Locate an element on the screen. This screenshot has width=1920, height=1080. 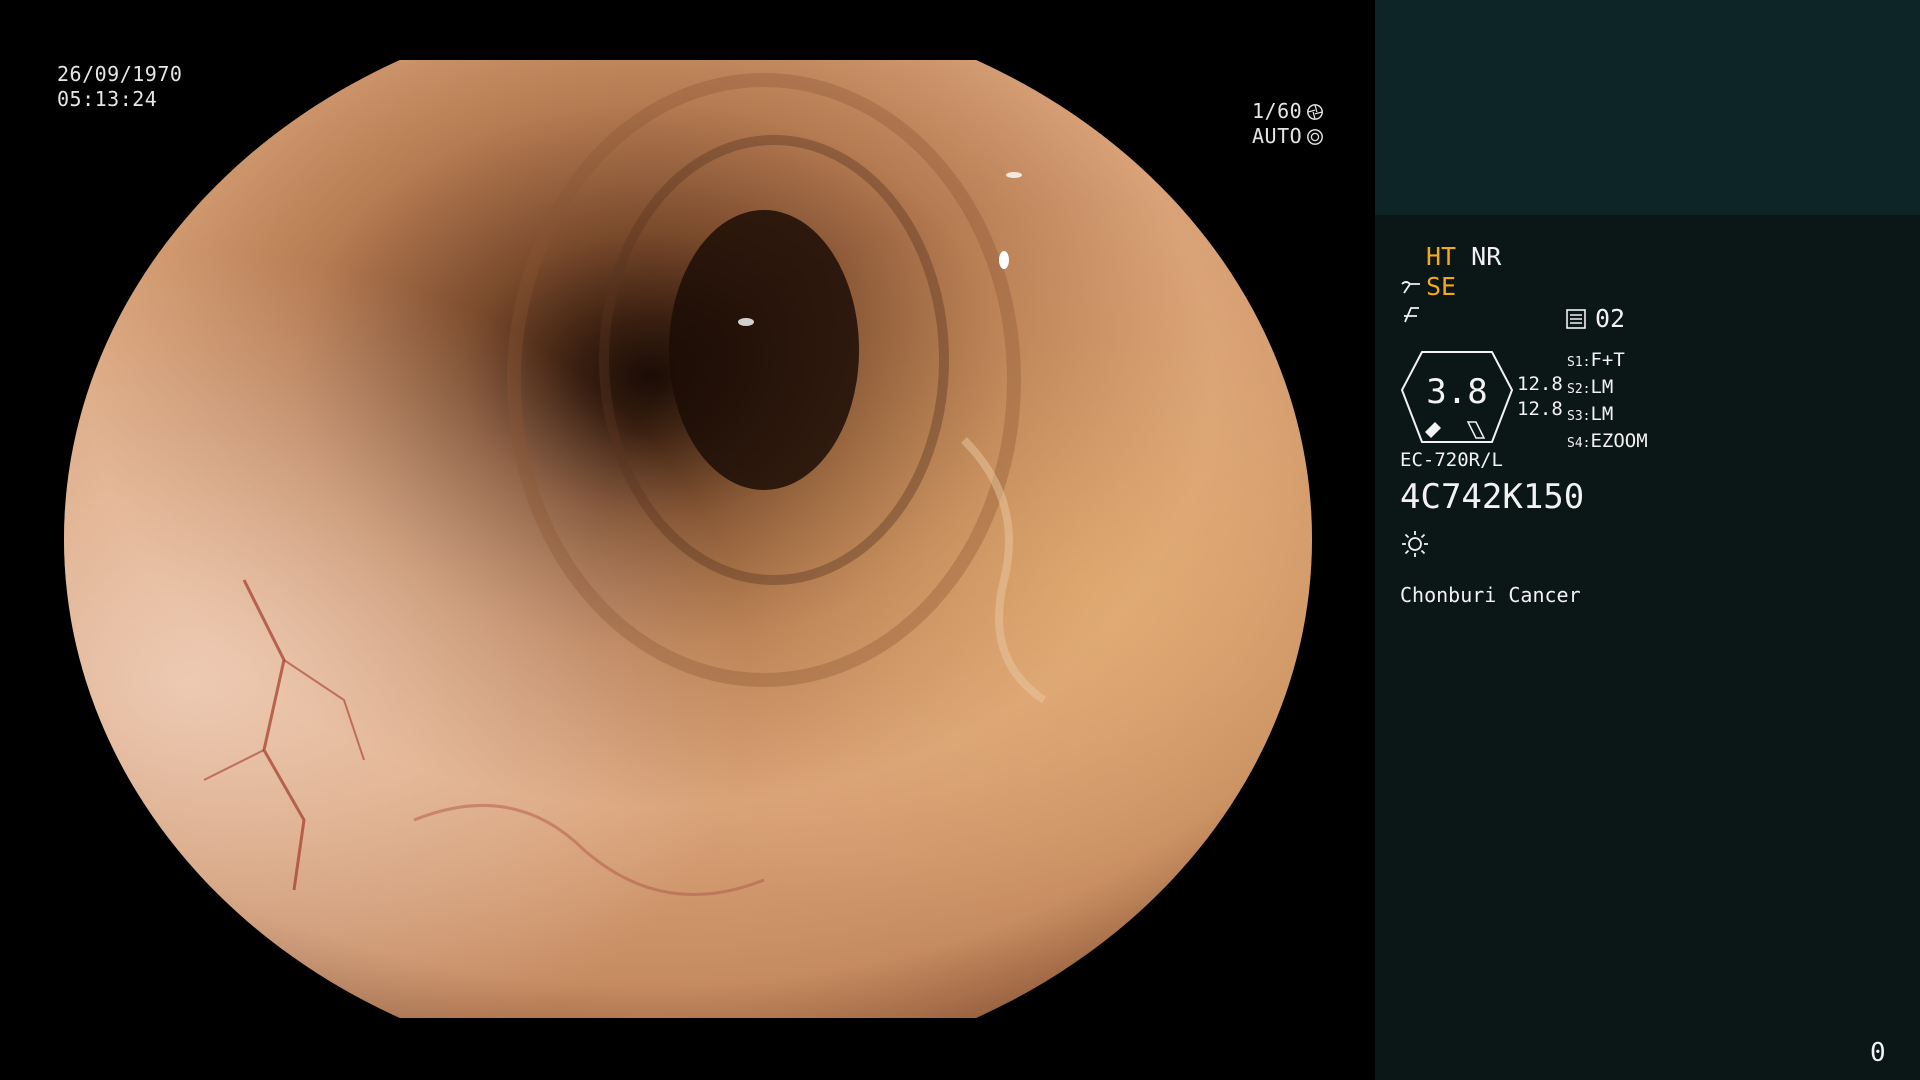
iris-mode: AUTO is located at coordinates (1277, 136).